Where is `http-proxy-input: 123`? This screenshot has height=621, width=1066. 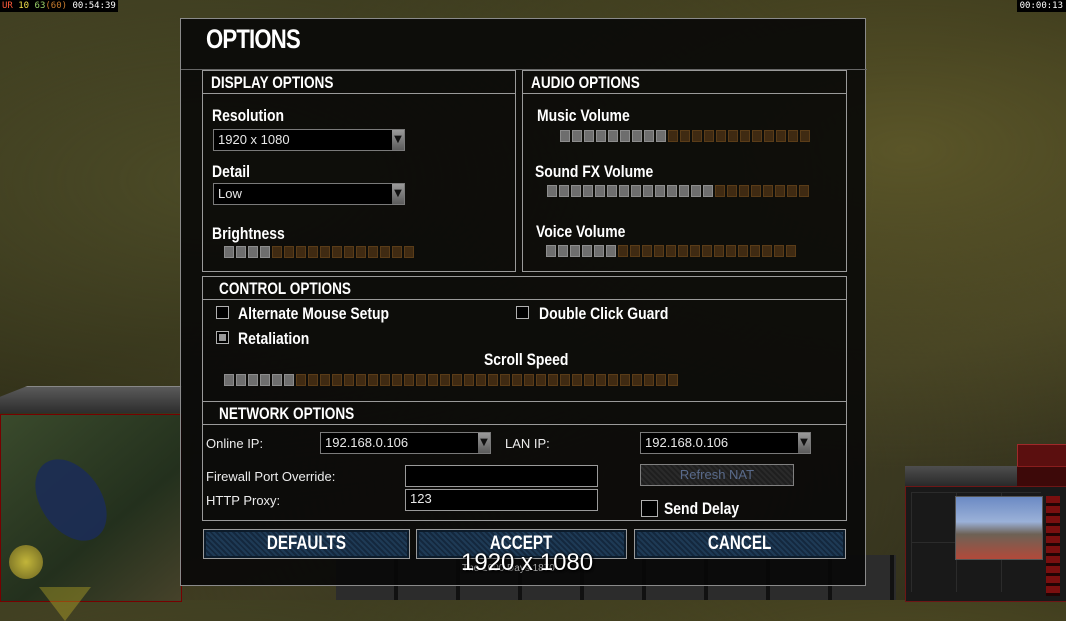
http-proxy-input: 123 is located at coordinates (501, 500).